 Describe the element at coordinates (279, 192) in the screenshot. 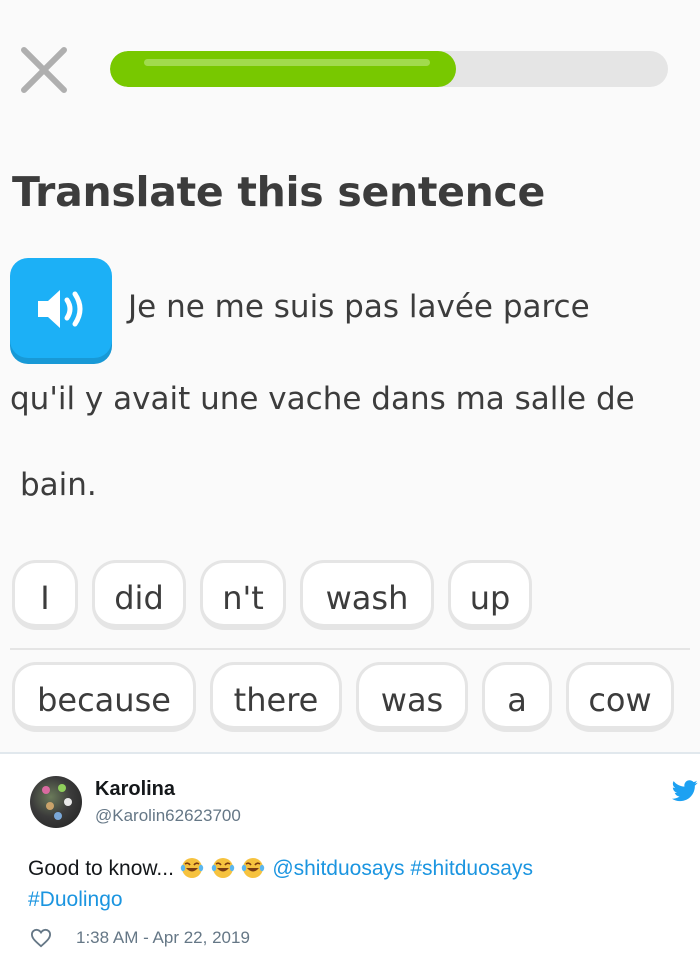

I see `page-title: Translate this sentence` at that location.